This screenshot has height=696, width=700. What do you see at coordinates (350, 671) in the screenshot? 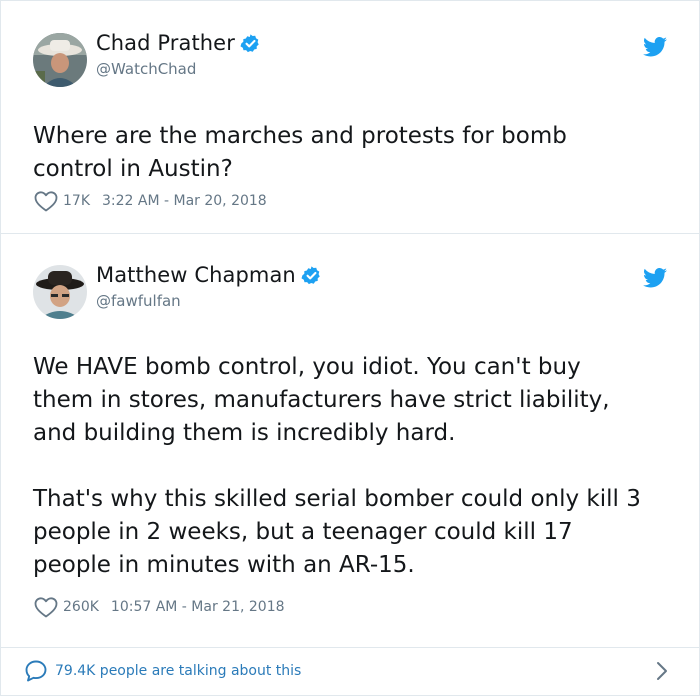
I see `conversation-link: 79.4K people are talking about this` at bounding box center [350, 671].